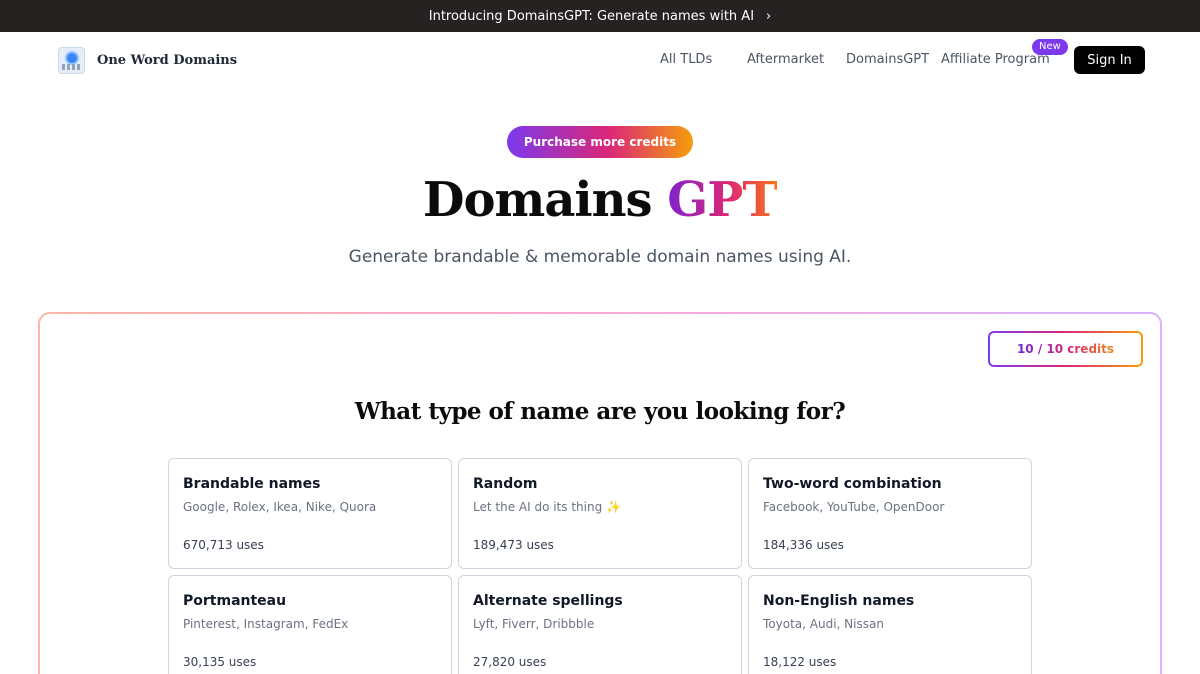 The height and width of the screenshot is (674, 1200). What do you see at coordinates (785, 59) in the screenshot?
I see `nav-link-aftermarket: Aftermarket` at bounding box center [785, 59].